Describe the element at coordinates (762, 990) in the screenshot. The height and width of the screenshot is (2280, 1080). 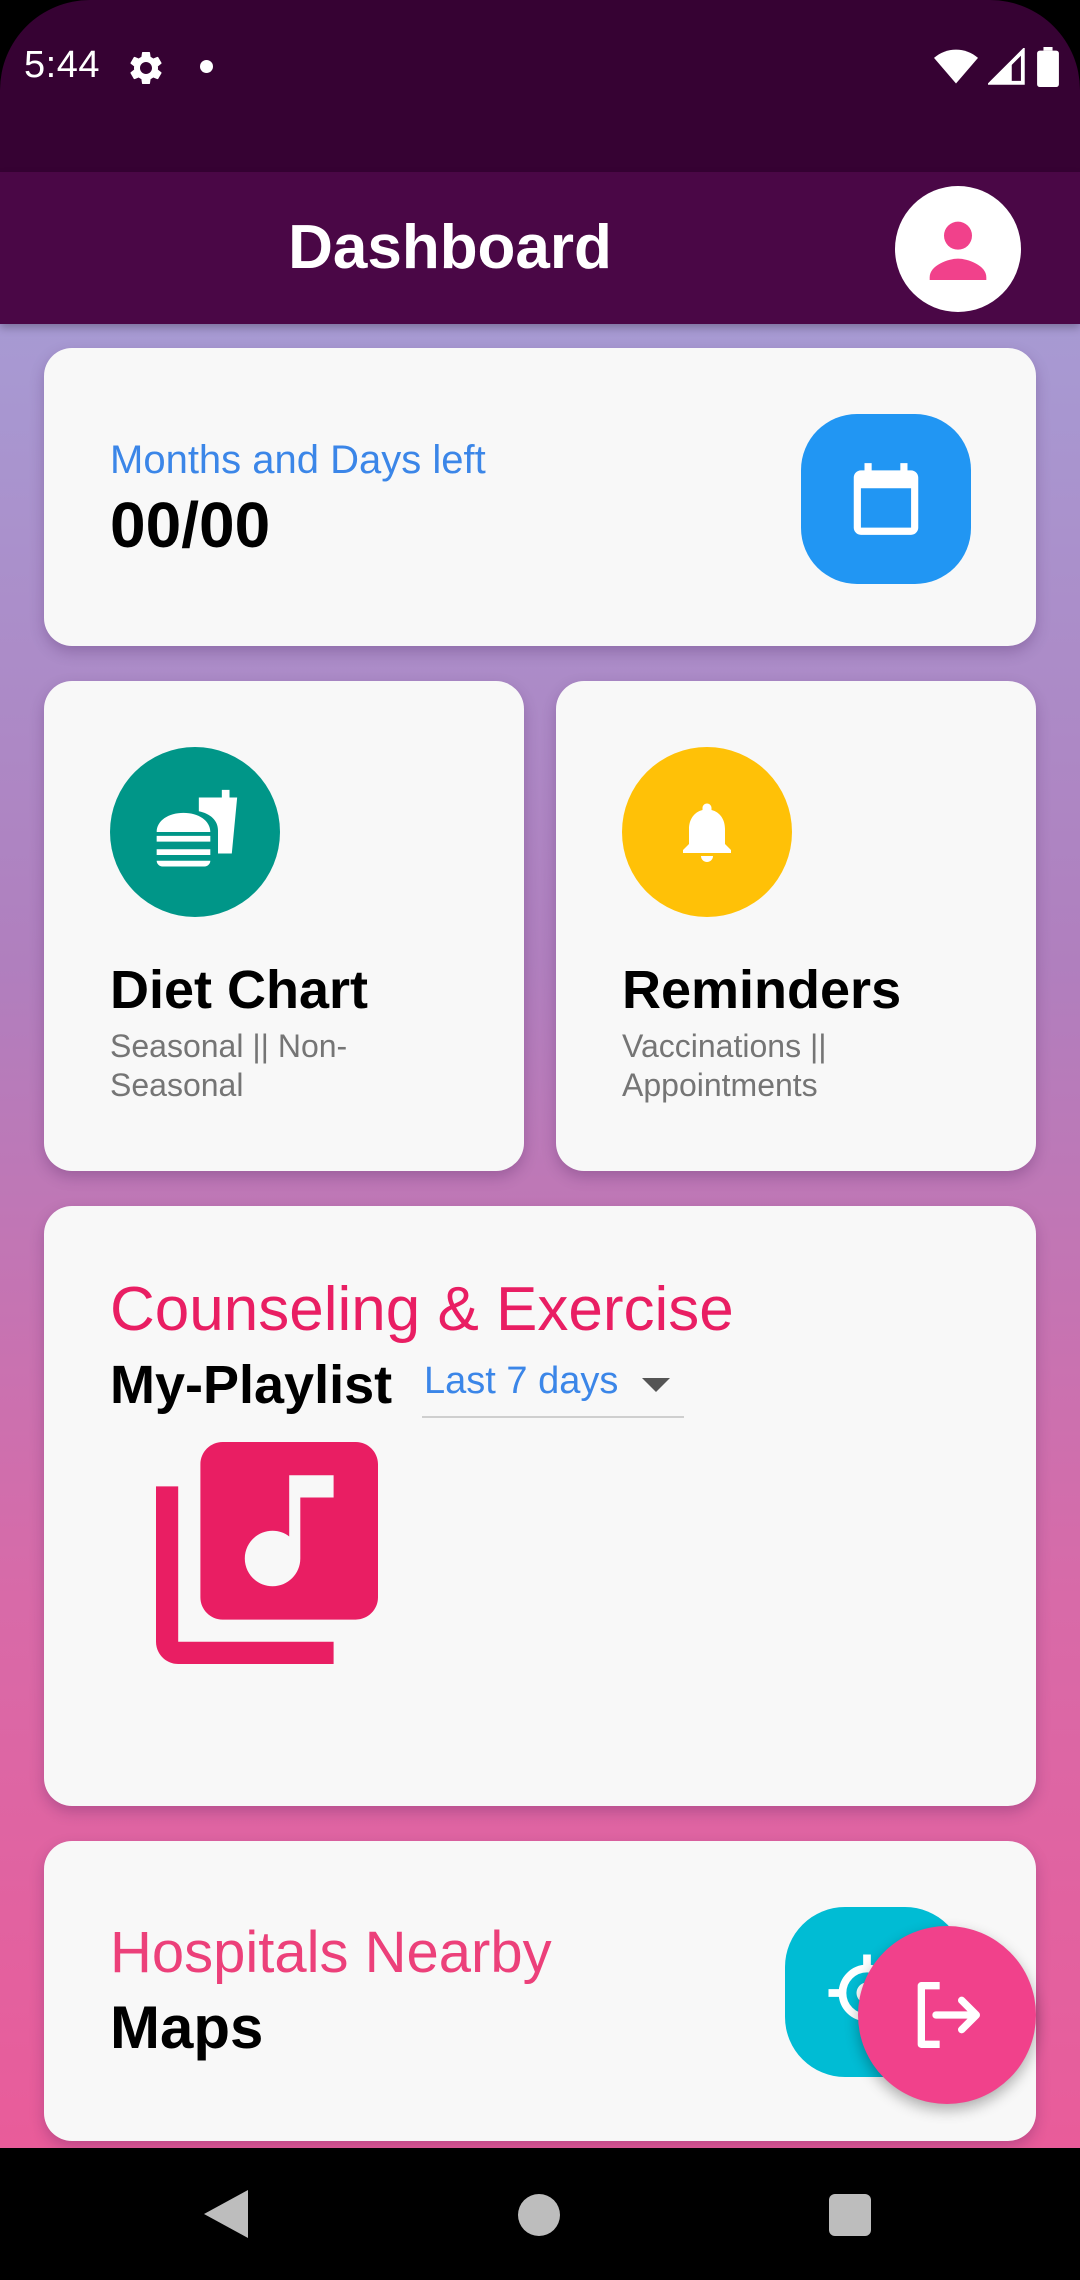
I see `reminders-title: Reminders` at that location.